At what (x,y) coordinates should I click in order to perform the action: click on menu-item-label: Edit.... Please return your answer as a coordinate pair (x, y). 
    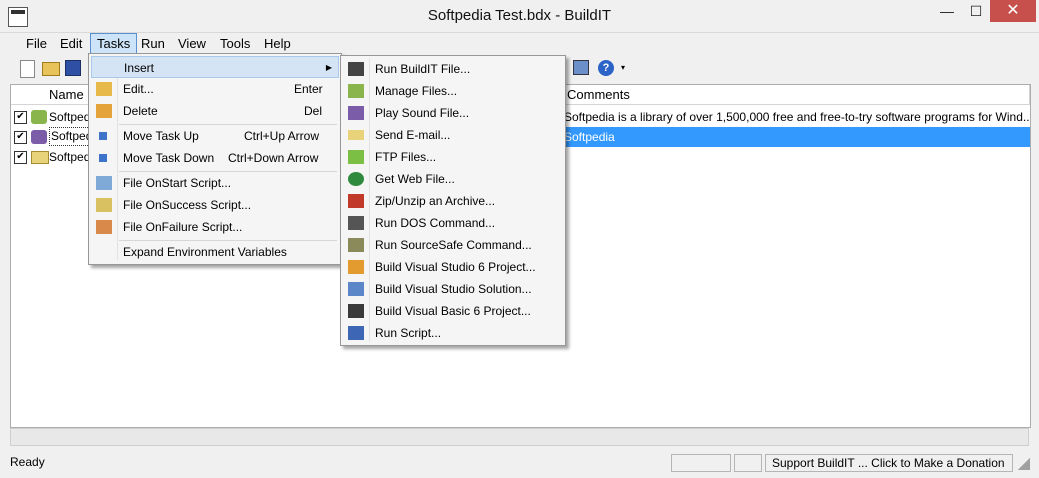
    Looking at the image, I should click on (138, 89).